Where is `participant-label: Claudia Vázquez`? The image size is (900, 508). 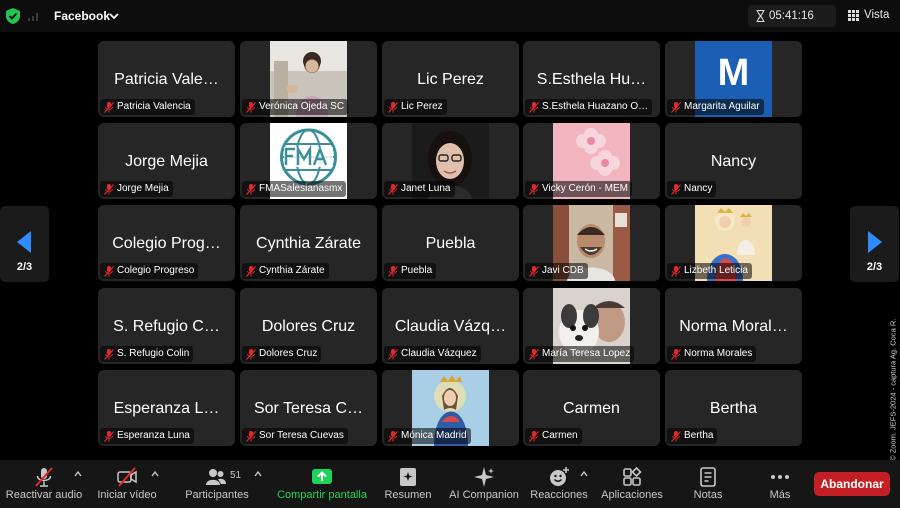
participant-label: Claudia Vázquez is located at coordinates (432, 354).